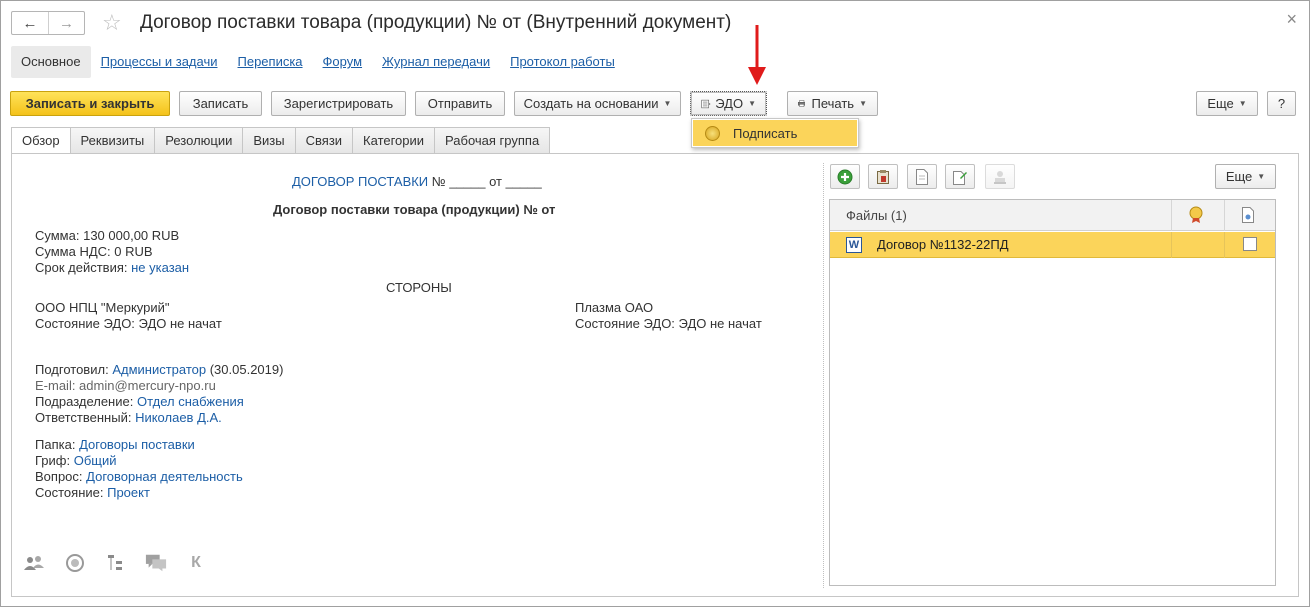 This screenshot has height=607, width=1310. Describe the element at coordinates (128, 492) in the screenshot. I see `status-link: Проект` at that location.